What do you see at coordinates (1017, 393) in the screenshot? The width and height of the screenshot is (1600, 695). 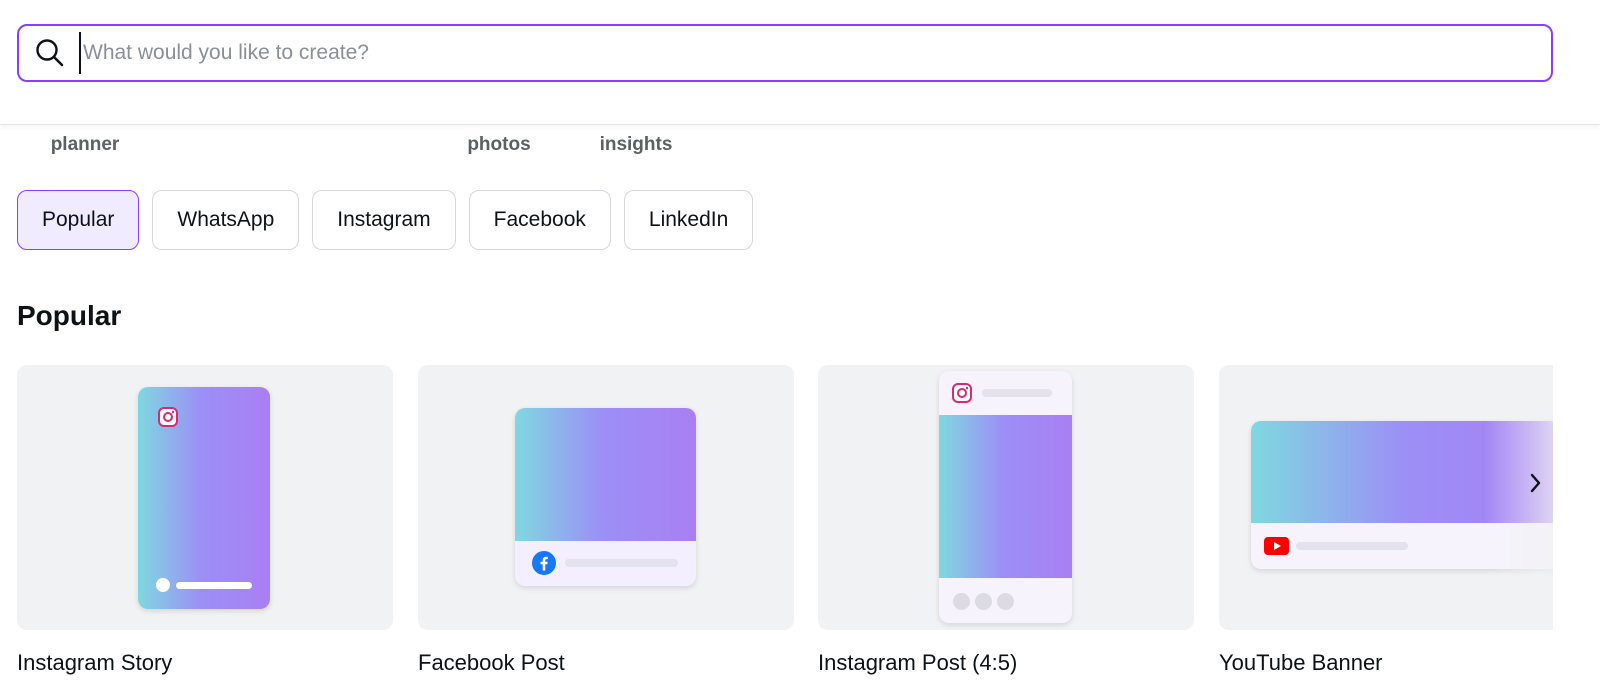 I see `username-placeholder-bar` at bounding box center [1017, 393].